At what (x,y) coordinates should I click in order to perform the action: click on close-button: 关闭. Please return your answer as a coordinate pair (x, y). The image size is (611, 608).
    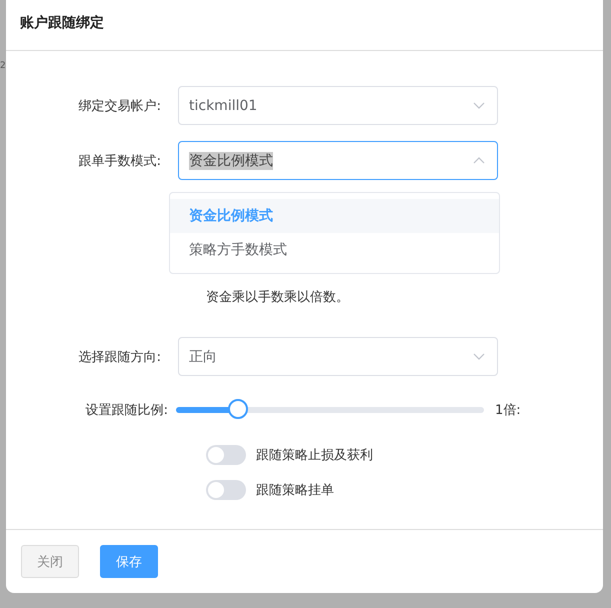
    Looking at the image, I should click on (50, 561).